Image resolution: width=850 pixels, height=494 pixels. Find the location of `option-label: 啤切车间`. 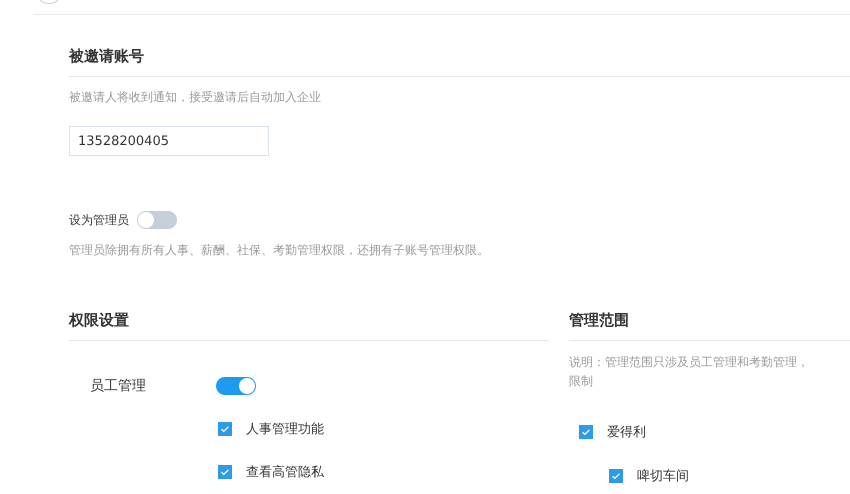

option-label: 啤切车间 is located at coordinates (663, 476).